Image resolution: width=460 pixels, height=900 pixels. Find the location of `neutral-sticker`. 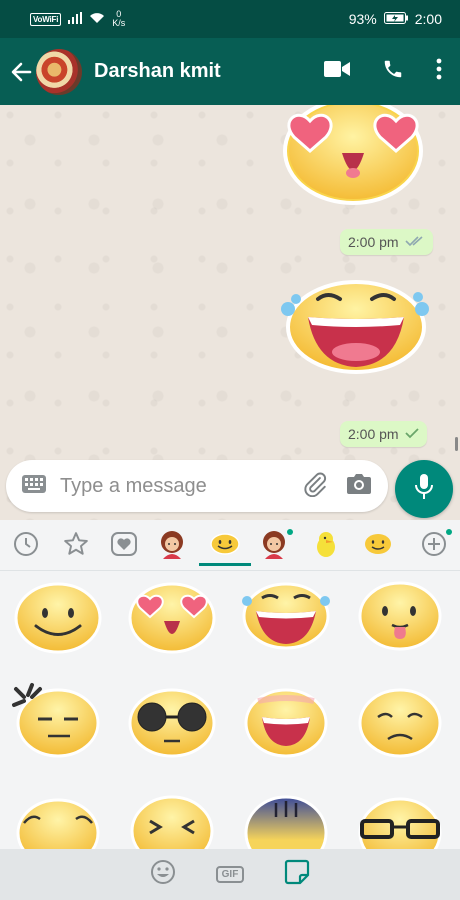

neutral-sticker is located at coordinates (58, 823).